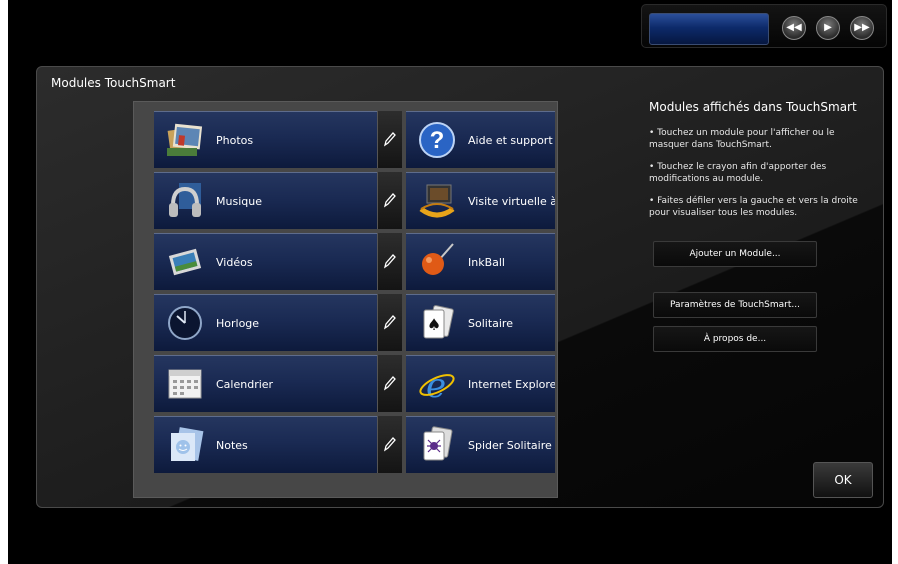 This screenshot has width=898, height=564. What do you see at coordinates (185, 384) in the screenshot?
I see `calendar-icon` at bounding box center [185, 384].